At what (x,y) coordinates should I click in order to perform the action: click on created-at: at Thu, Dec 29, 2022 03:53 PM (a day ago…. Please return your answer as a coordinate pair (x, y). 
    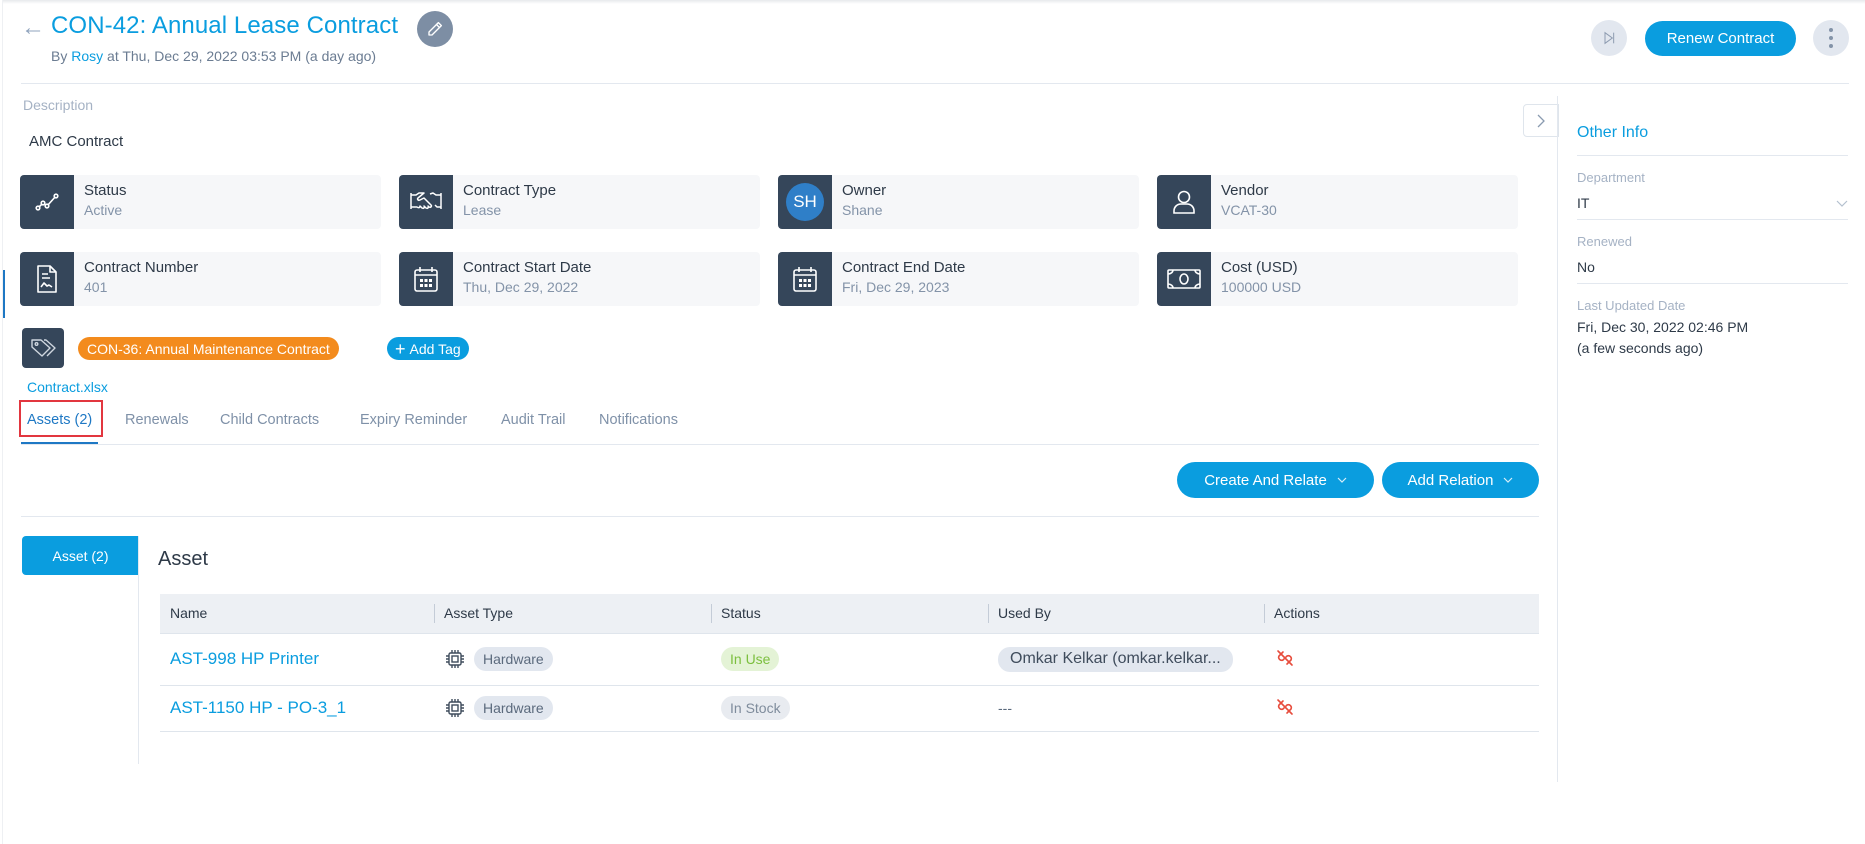
    Looking at the image, I should click on (242, 56).